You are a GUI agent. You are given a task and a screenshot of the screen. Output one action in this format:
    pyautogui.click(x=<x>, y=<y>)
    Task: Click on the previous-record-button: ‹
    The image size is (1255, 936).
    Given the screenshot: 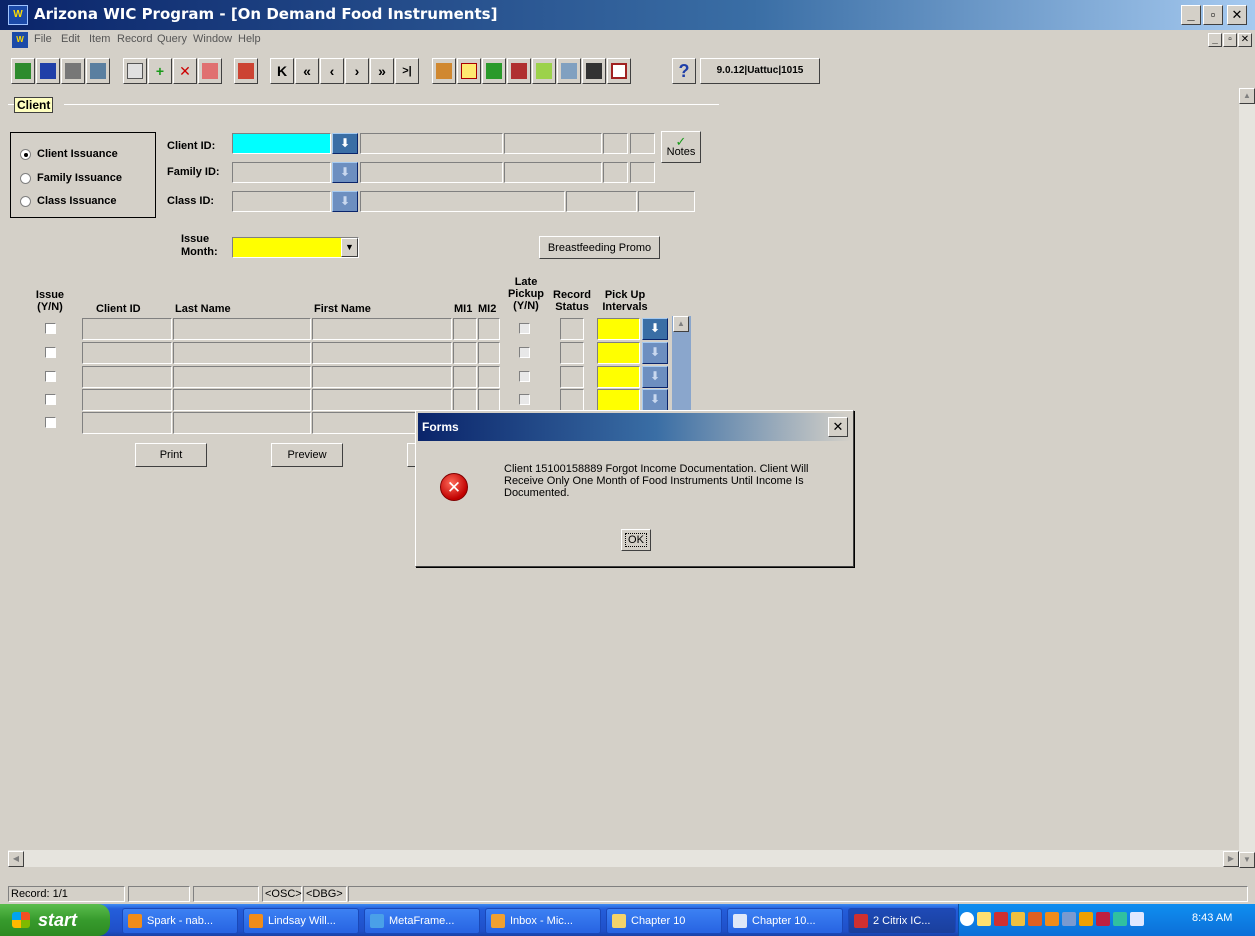 What is the action you would take?
    pyautogui.click(x=332, y=71)
    